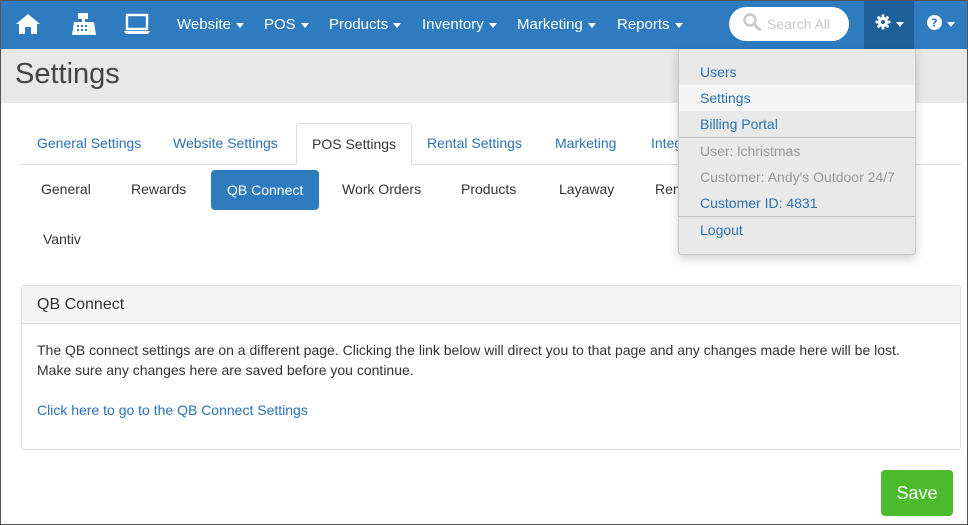 This screenshot has width=968, height=525. What do you see at coordinates (650, 24) in the screenshot?
I see `nav-menu-reports: Reports` at bounding box center [650, 24].